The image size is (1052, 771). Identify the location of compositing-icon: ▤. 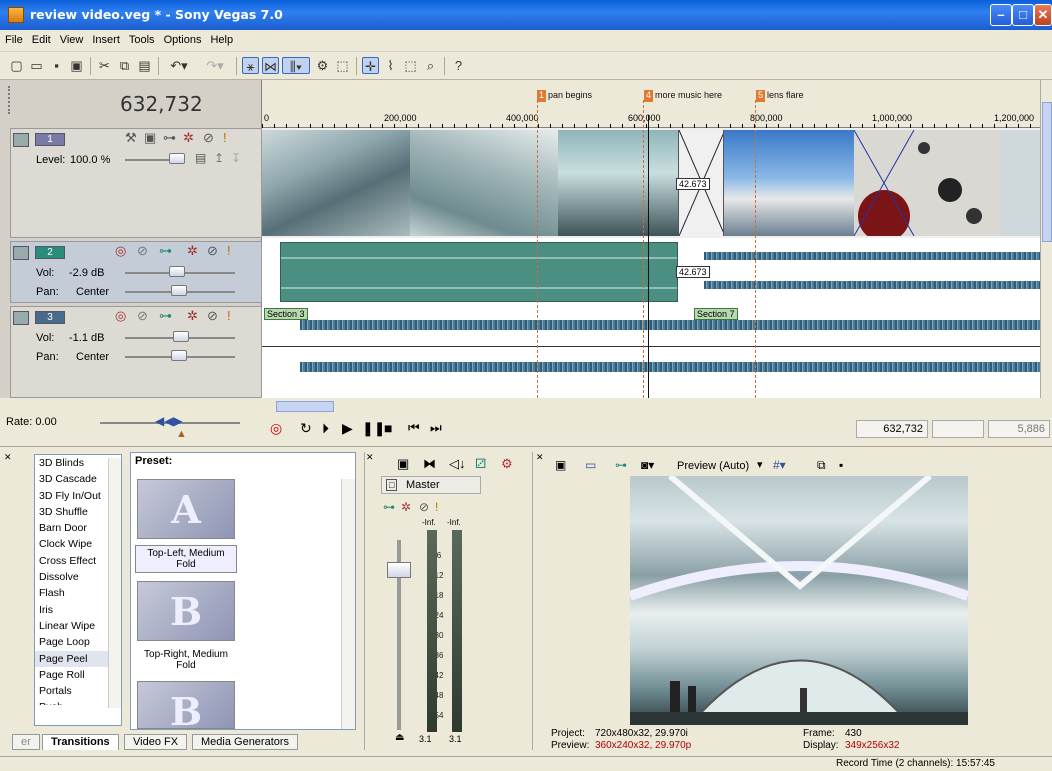
(200, 158).